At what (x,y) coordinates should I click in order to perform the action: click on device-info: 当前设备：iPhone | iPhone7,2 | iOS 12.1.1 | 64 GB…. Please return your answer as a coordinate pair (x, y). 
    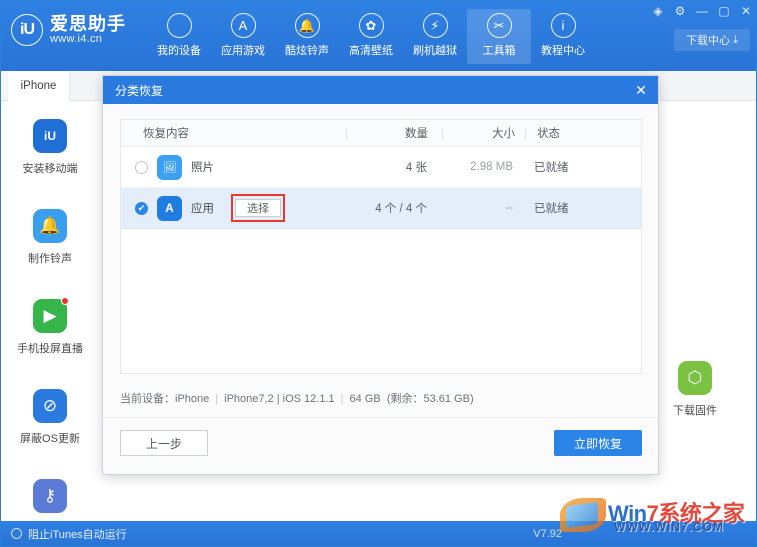
    Looking at the image, I should click on (297, 399).